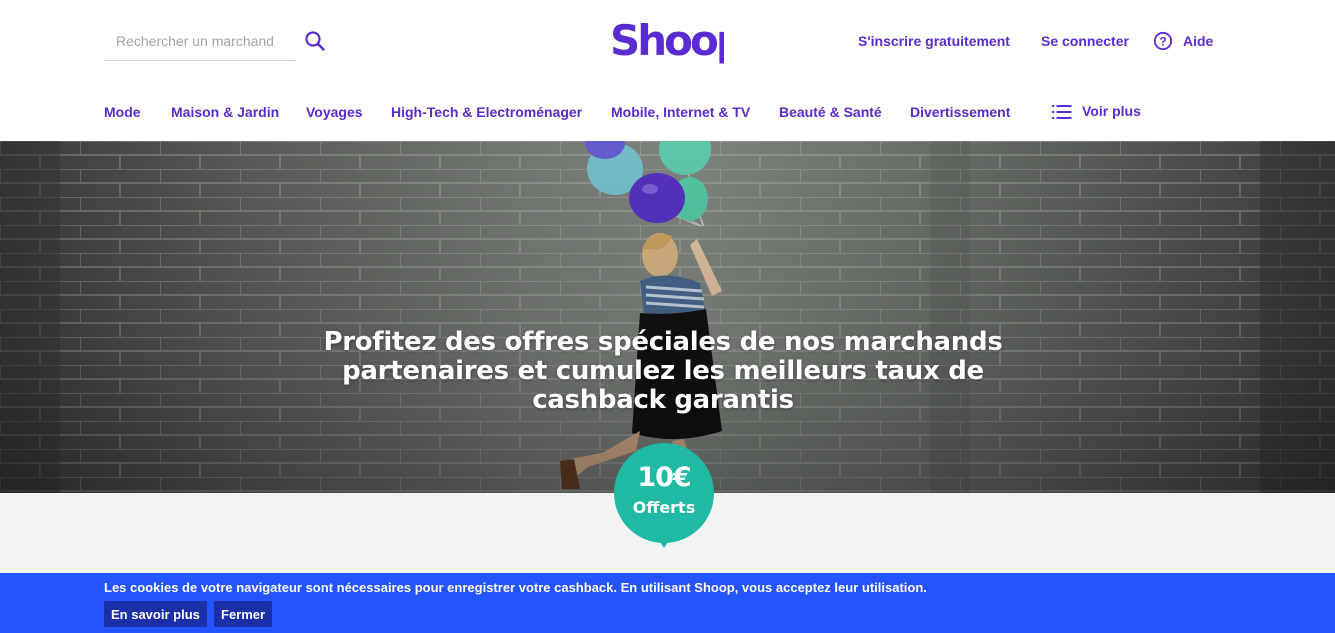 Image resolution: width=1335 pixels, height=633 pixels. Describe the element at coordinates (243, 614) in the screenshot. I see `close-cookie-button: Fermer` at that location.